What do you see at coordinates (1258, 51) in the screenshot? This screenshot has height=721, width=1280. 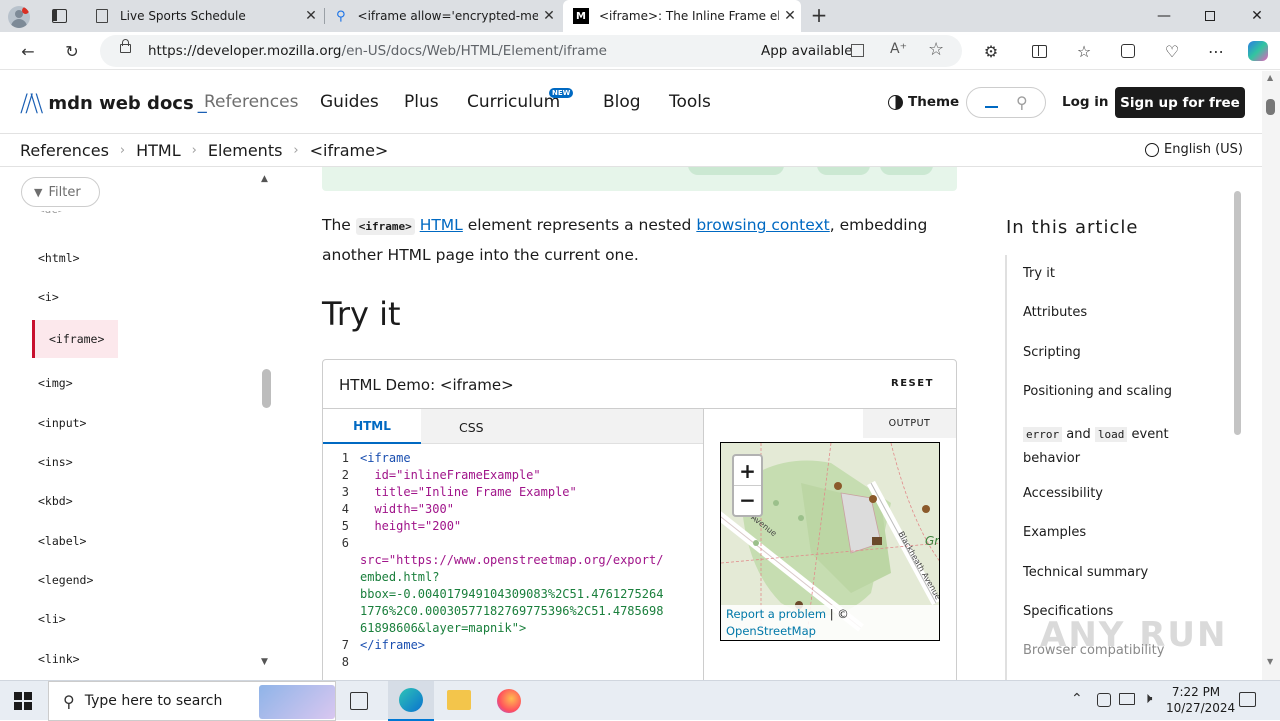 I see `copilot-icon` at bounding box center [1258, 51].